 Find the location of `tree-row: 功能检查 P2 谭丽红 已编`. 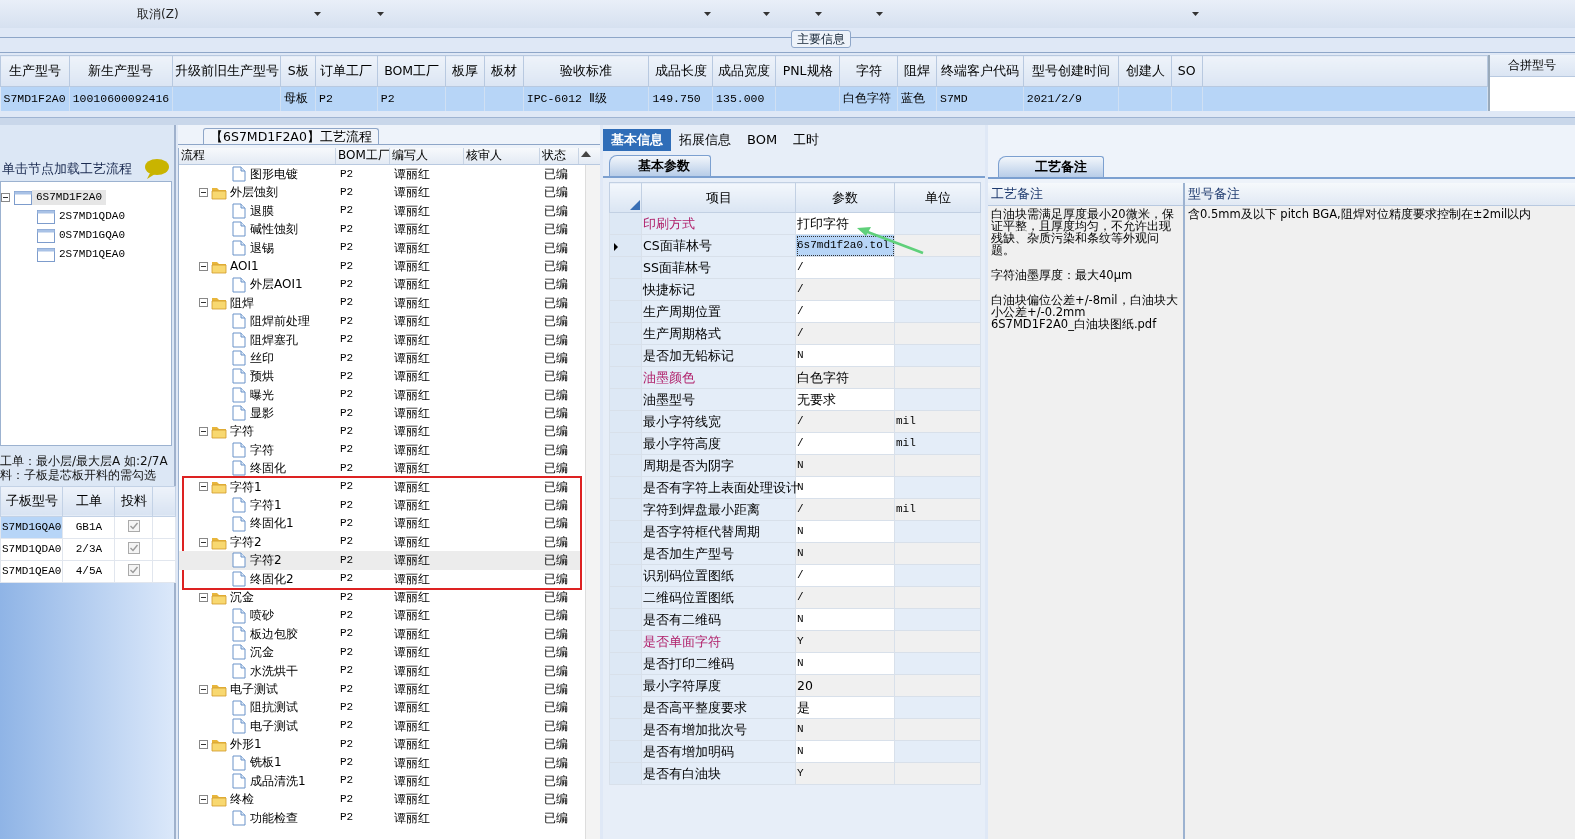

tree-row: 功能检查 P2 谭丽红 已编 is located at coordinates (380, 818).